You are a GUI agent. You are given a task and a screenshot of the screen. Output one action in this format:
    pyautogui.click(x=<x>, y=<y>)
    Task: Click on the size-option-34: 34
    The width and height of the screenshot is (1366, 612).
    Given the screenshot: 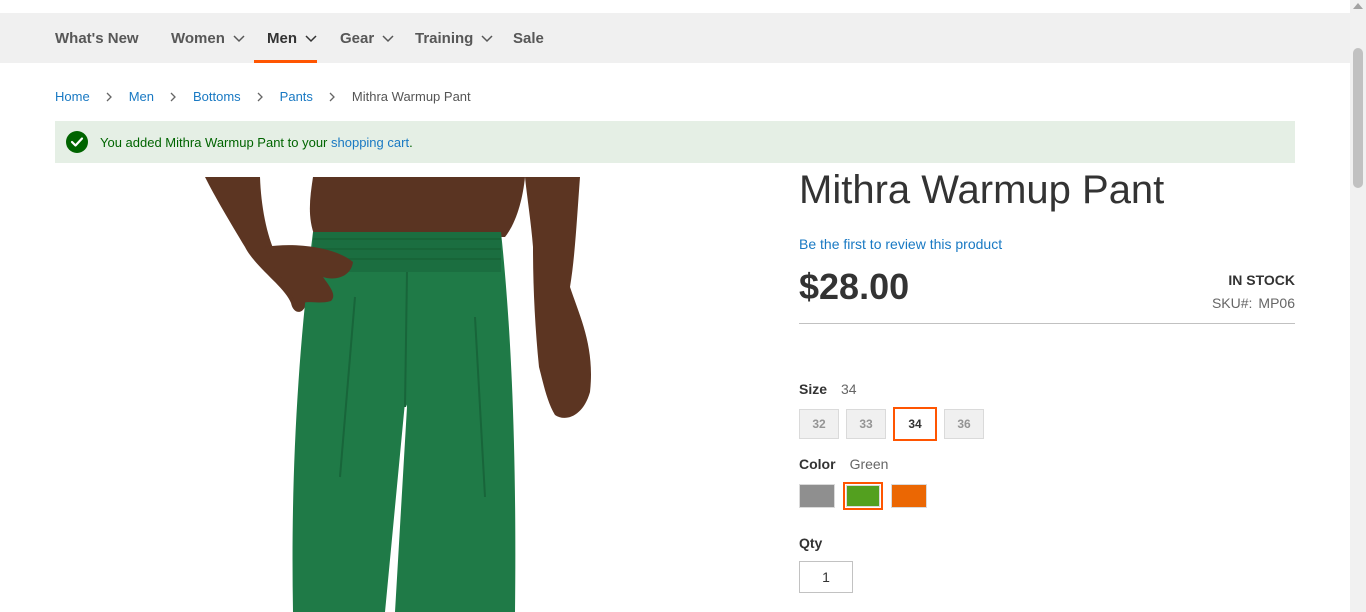 What is the action you would take?
    pyautogui.click(x=915, y=424)
    